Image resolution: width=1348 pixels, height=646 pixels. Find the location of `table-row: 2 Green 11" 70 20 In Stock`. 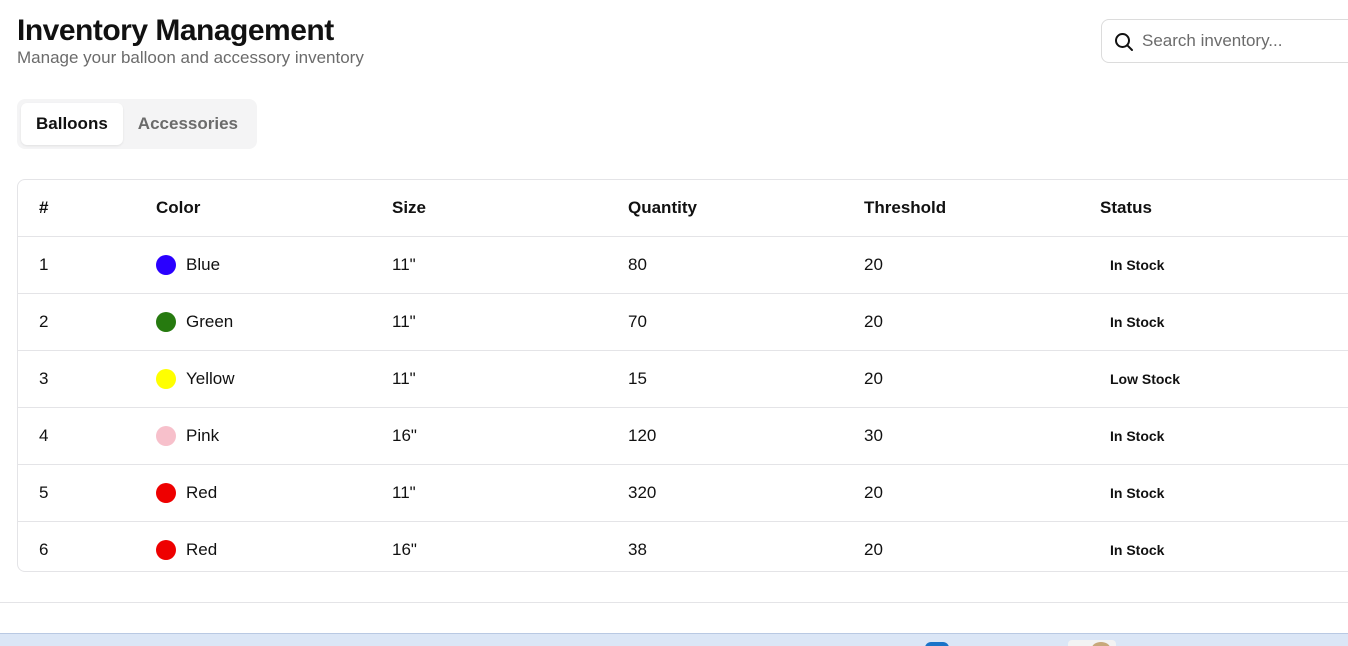

table-row: 2 Green 11" 70 20 In Stock is located at coordinates (683, 322).